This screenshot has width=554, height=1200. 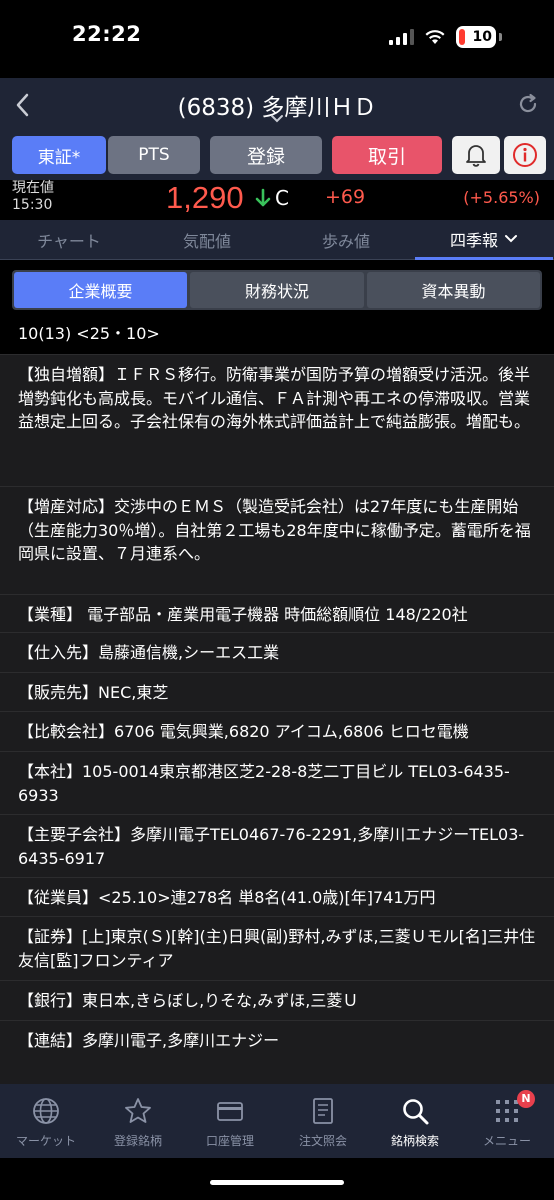 What do you see at coordinates (453, 290) in the screenshot?
I see `subtab-capital-changes: 資本異動` at bounding box center [453, 290].